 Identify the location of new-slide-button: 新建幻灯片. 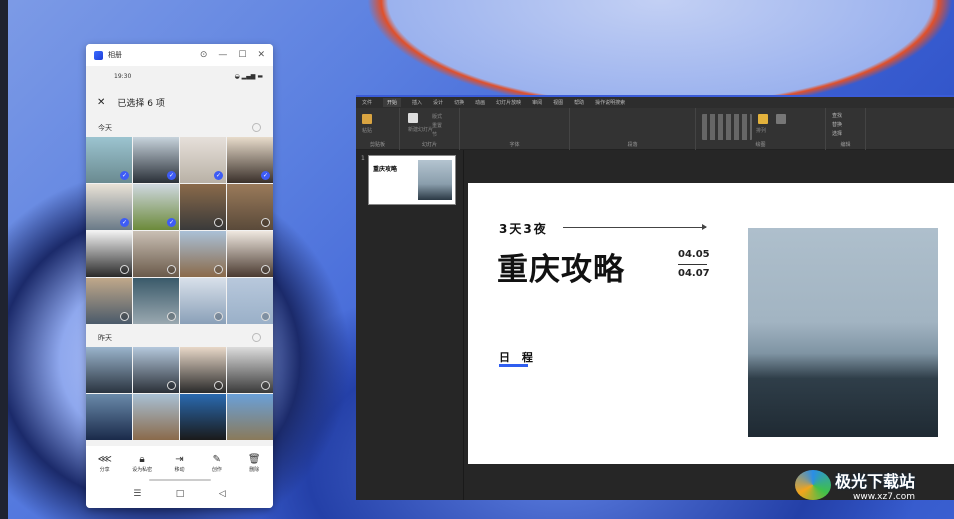
(420, 129).